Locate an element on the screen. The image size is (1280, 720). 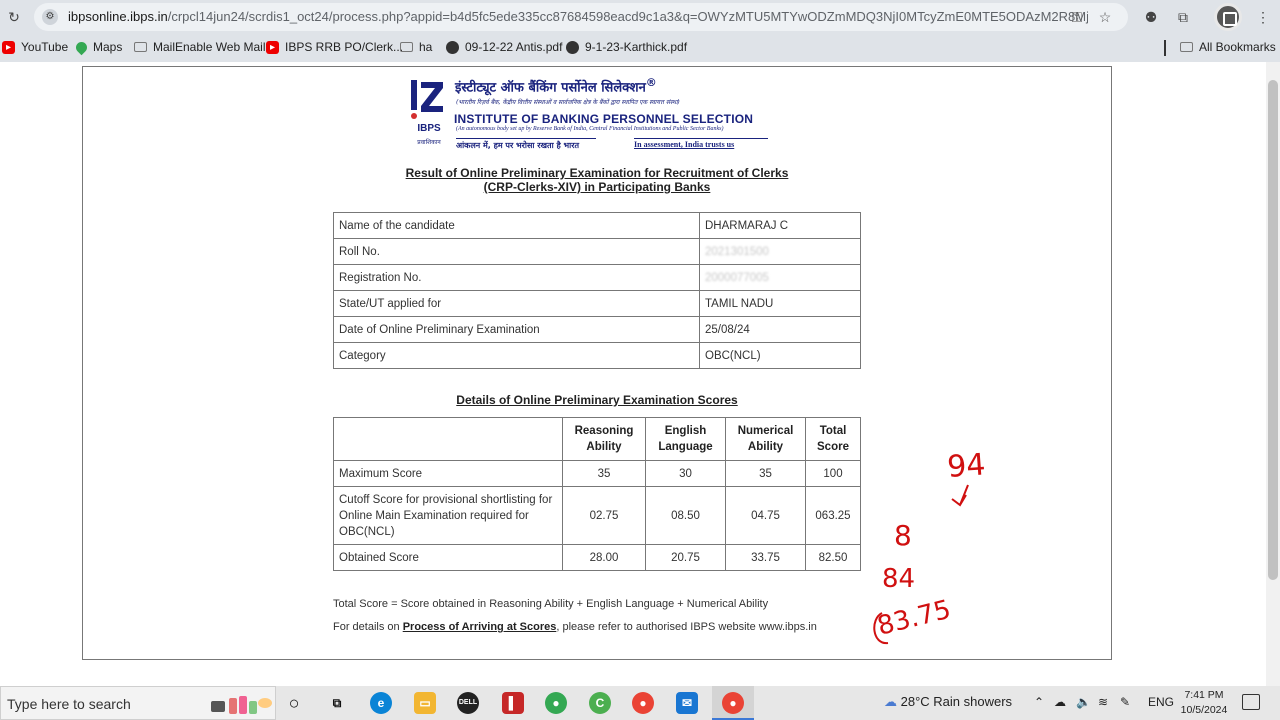
ibps-logo: IBPS प्रवाशिकान is located at coordinates (427, 113).